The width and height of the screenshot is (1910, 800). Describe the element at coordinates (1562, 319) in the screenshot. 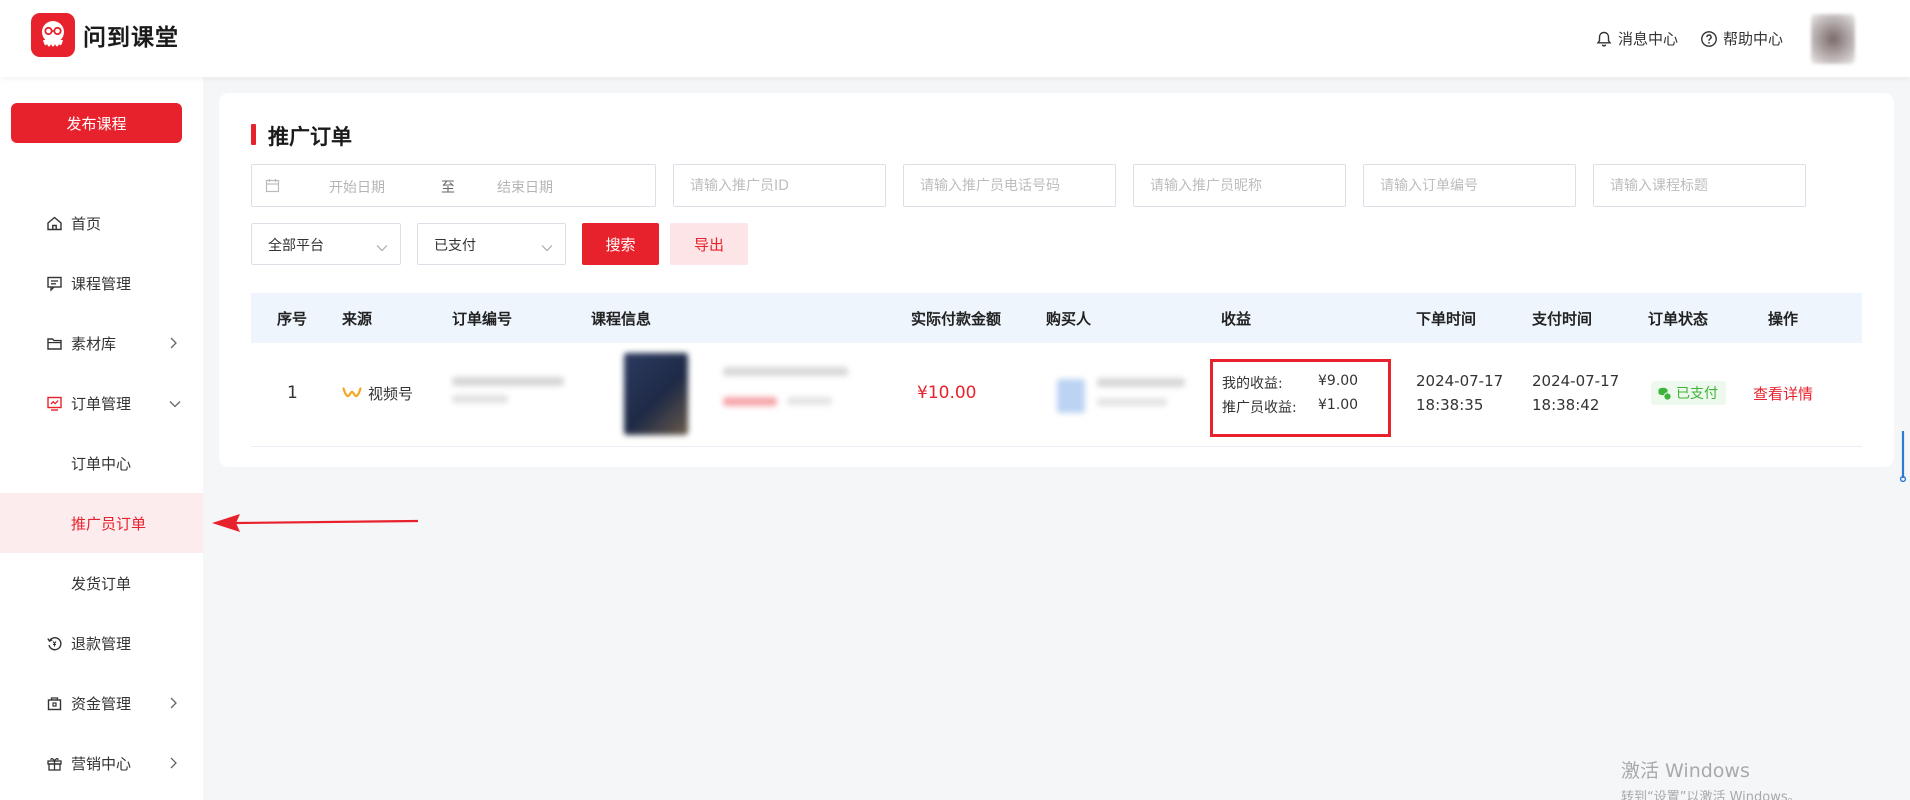

I see `col-pay-time: 支付时间` at that location.